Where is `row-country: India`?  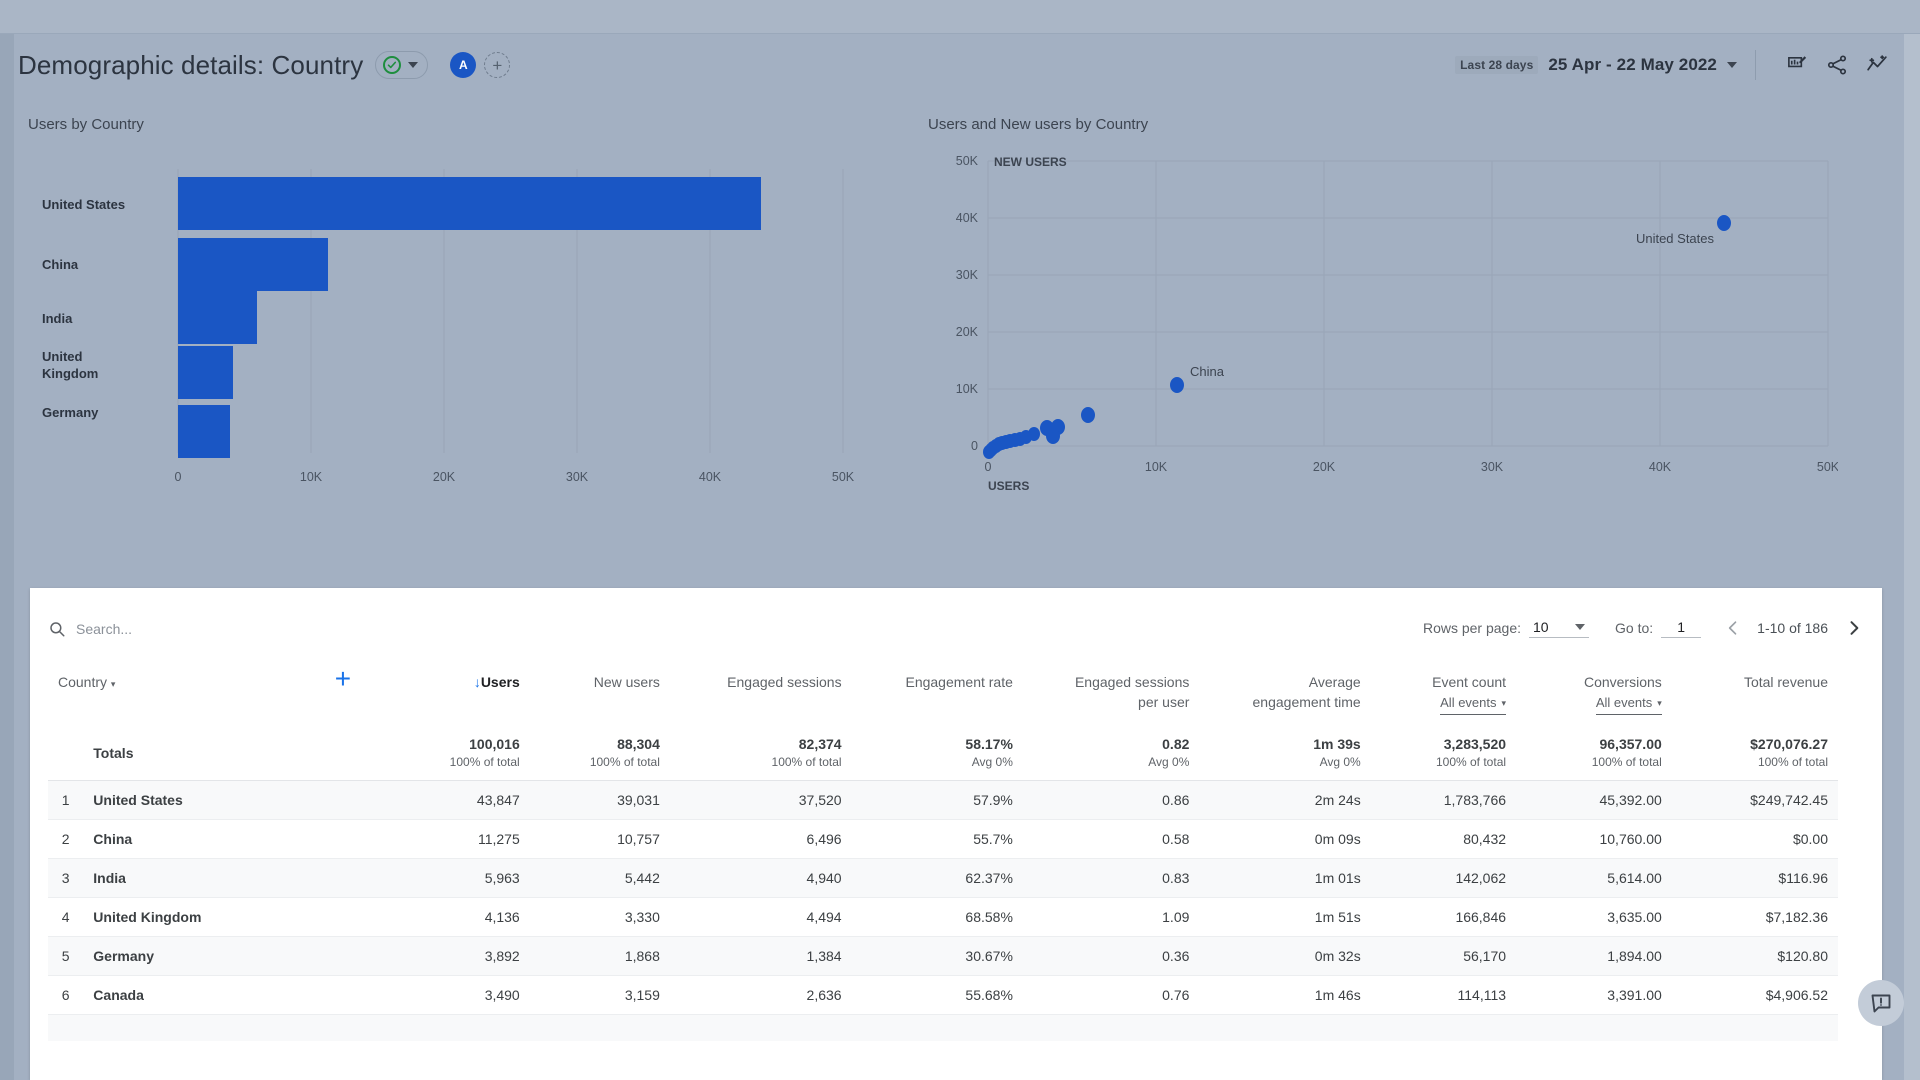
row-country: India is located at coordinates (182, 878).